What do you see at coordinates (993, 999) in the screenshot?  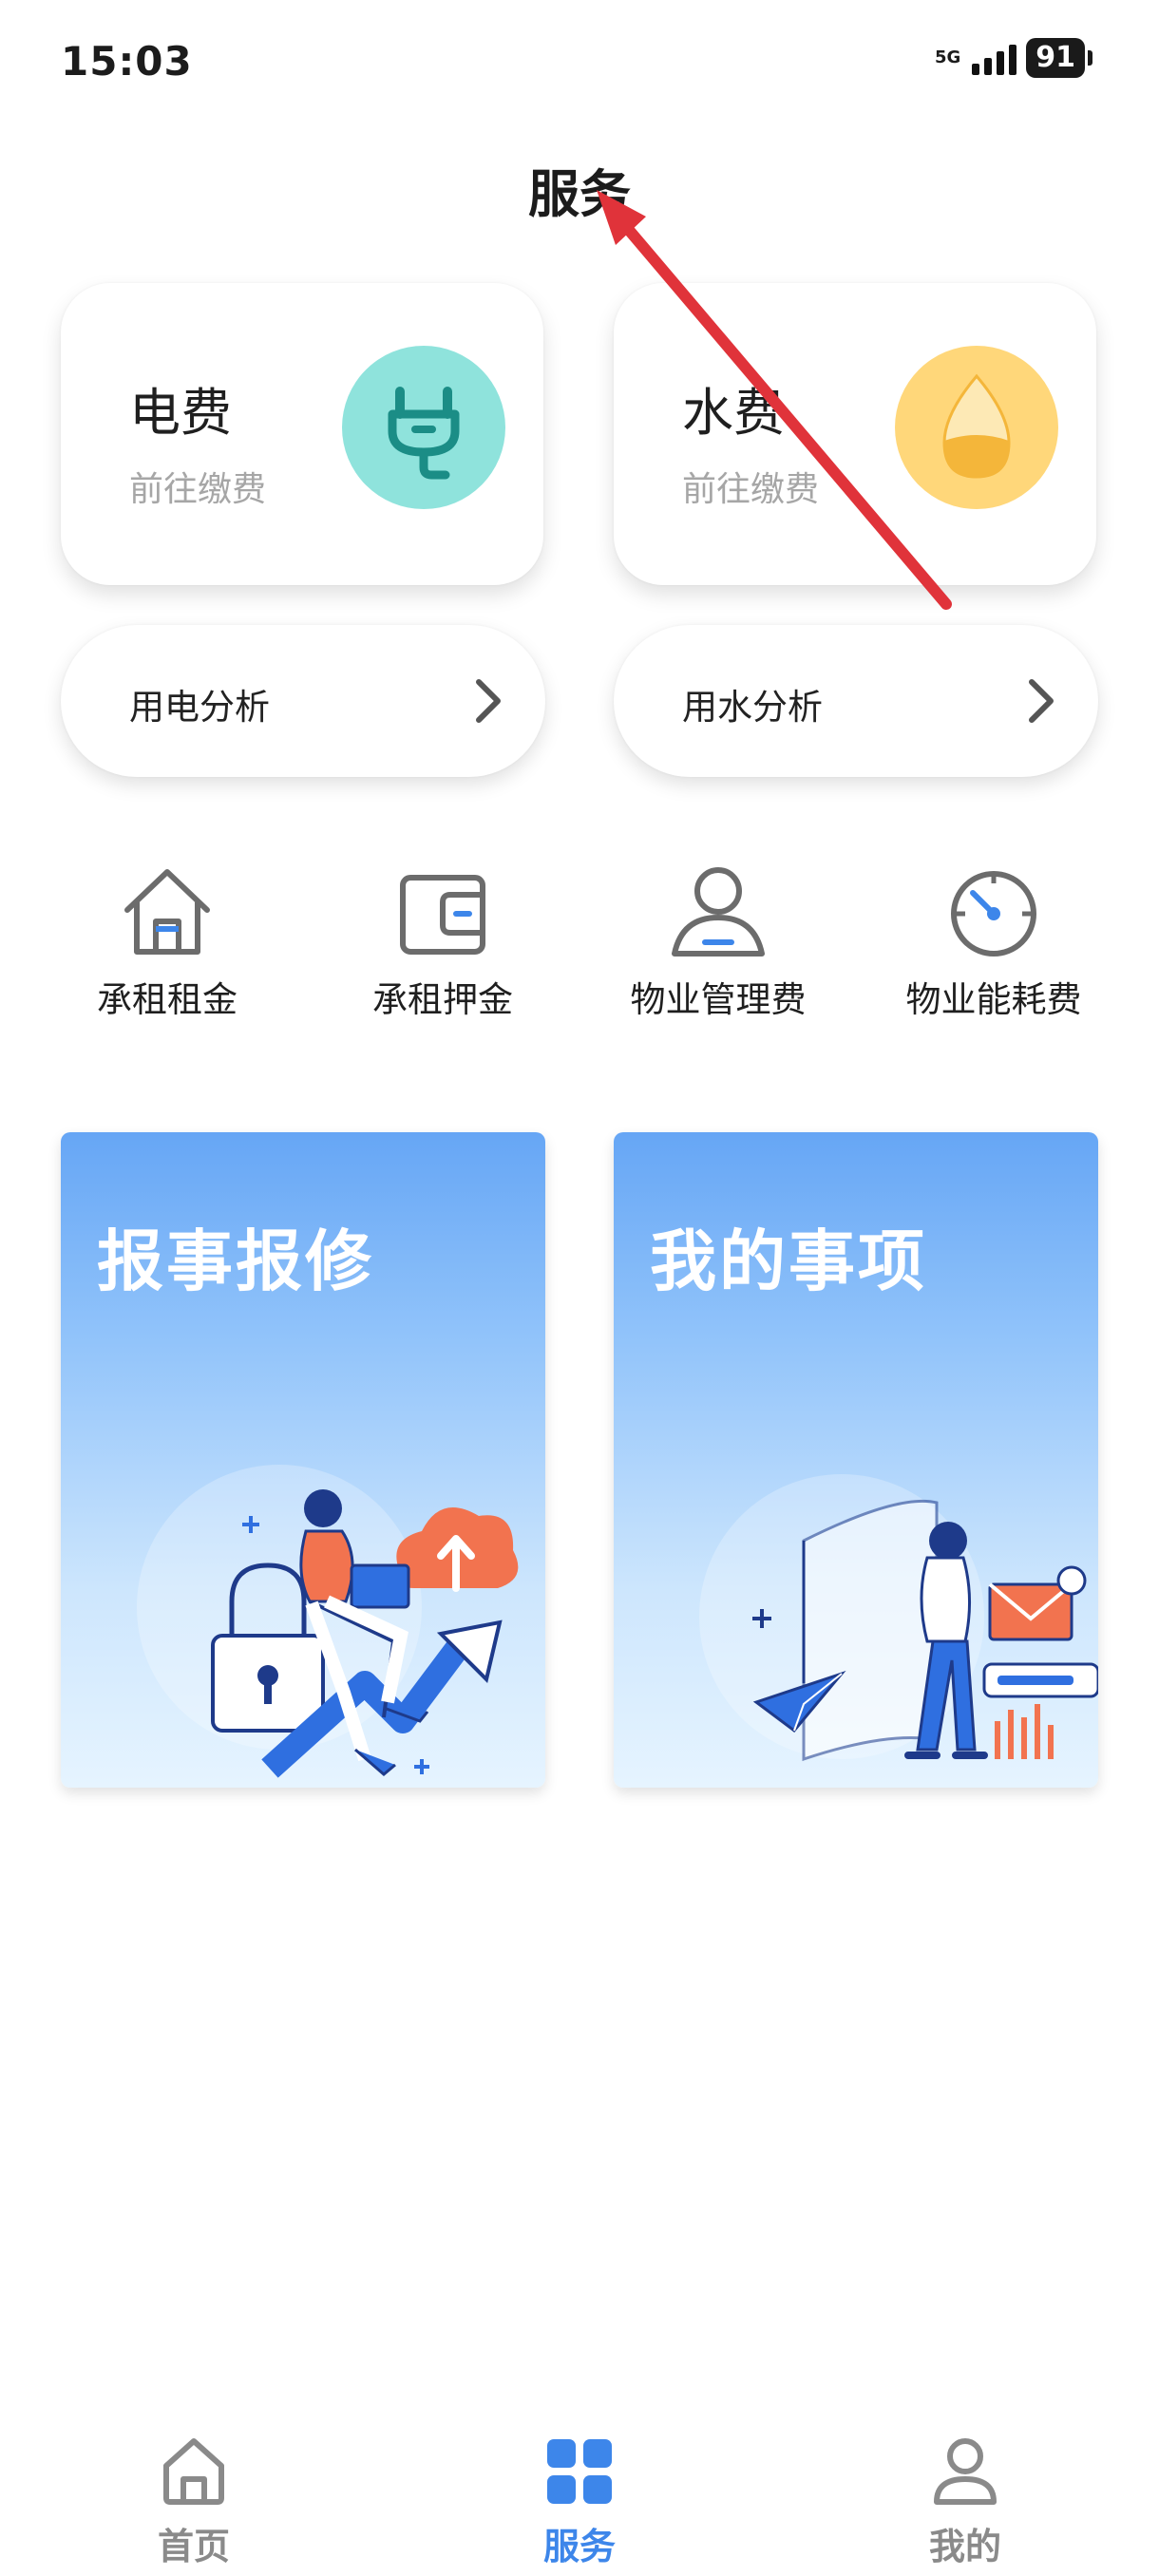 I see `service-label: 物业能耗费` at bounding box center [993, 999].